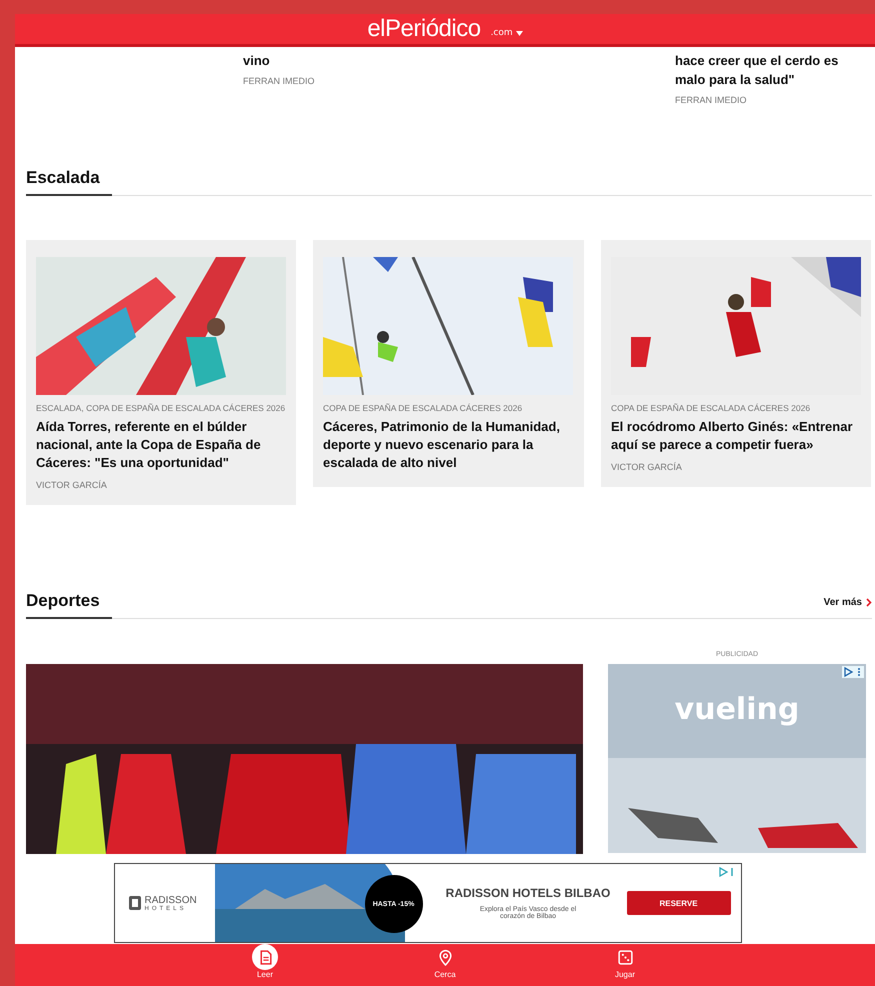 The image size is (875, 986). I want to click on article-card: ESCALADA, COPA DE ESPAÑA DE ESCALADA CÁCERES 2026 Aída Torres, referente en el búlder nacional, ante la Copa de España de Cáceres: "Es una oportunidad" VICTOR GARCÍA, so click(161, 372).